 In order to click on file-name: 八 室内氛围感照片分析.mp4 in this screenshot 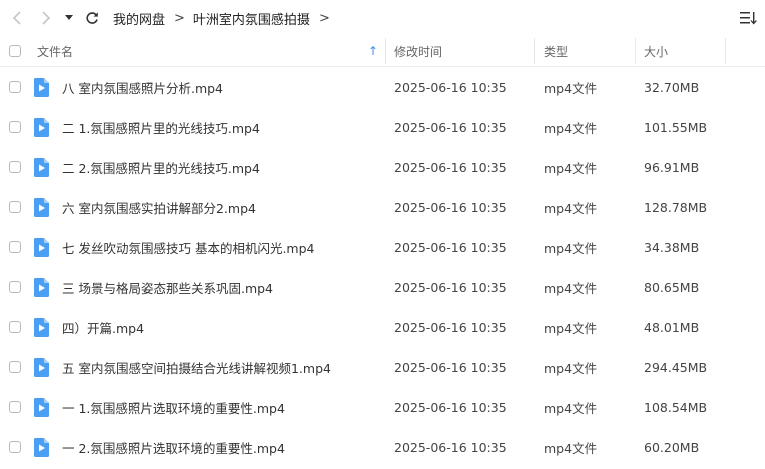, I will do `click(142, 87)`.